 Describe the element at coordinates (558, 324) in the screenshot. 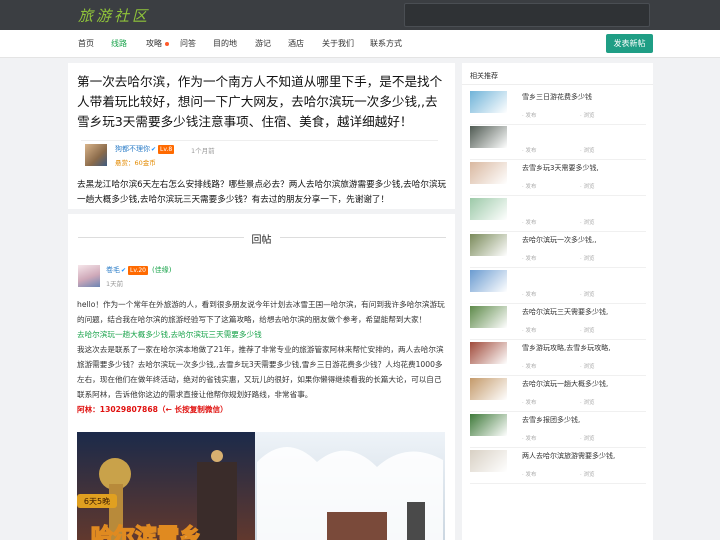

I see `list-item: 去哈尔滨玩三天需要多少钱, · 发布 · 浏览` at that location.